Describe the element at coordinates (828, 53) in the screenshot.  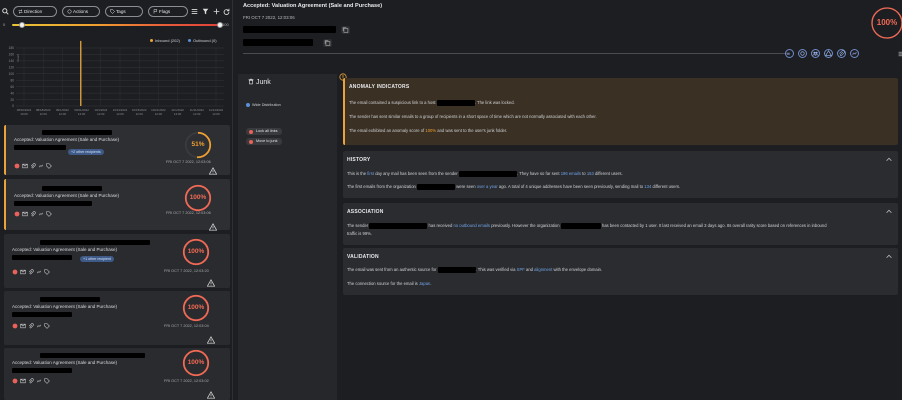
I see `alert-icon` at that location.